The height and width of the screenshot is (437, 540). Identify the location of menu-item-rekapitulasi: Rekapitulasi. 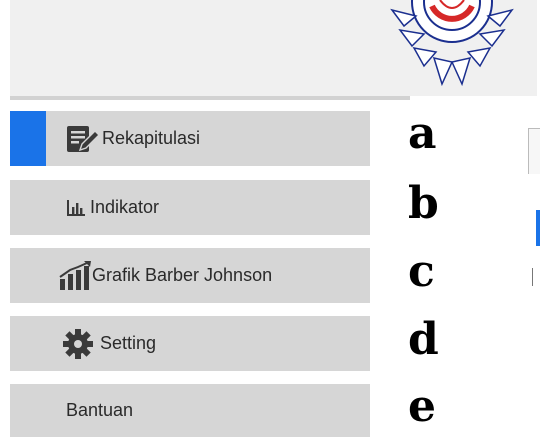
(190, 138).